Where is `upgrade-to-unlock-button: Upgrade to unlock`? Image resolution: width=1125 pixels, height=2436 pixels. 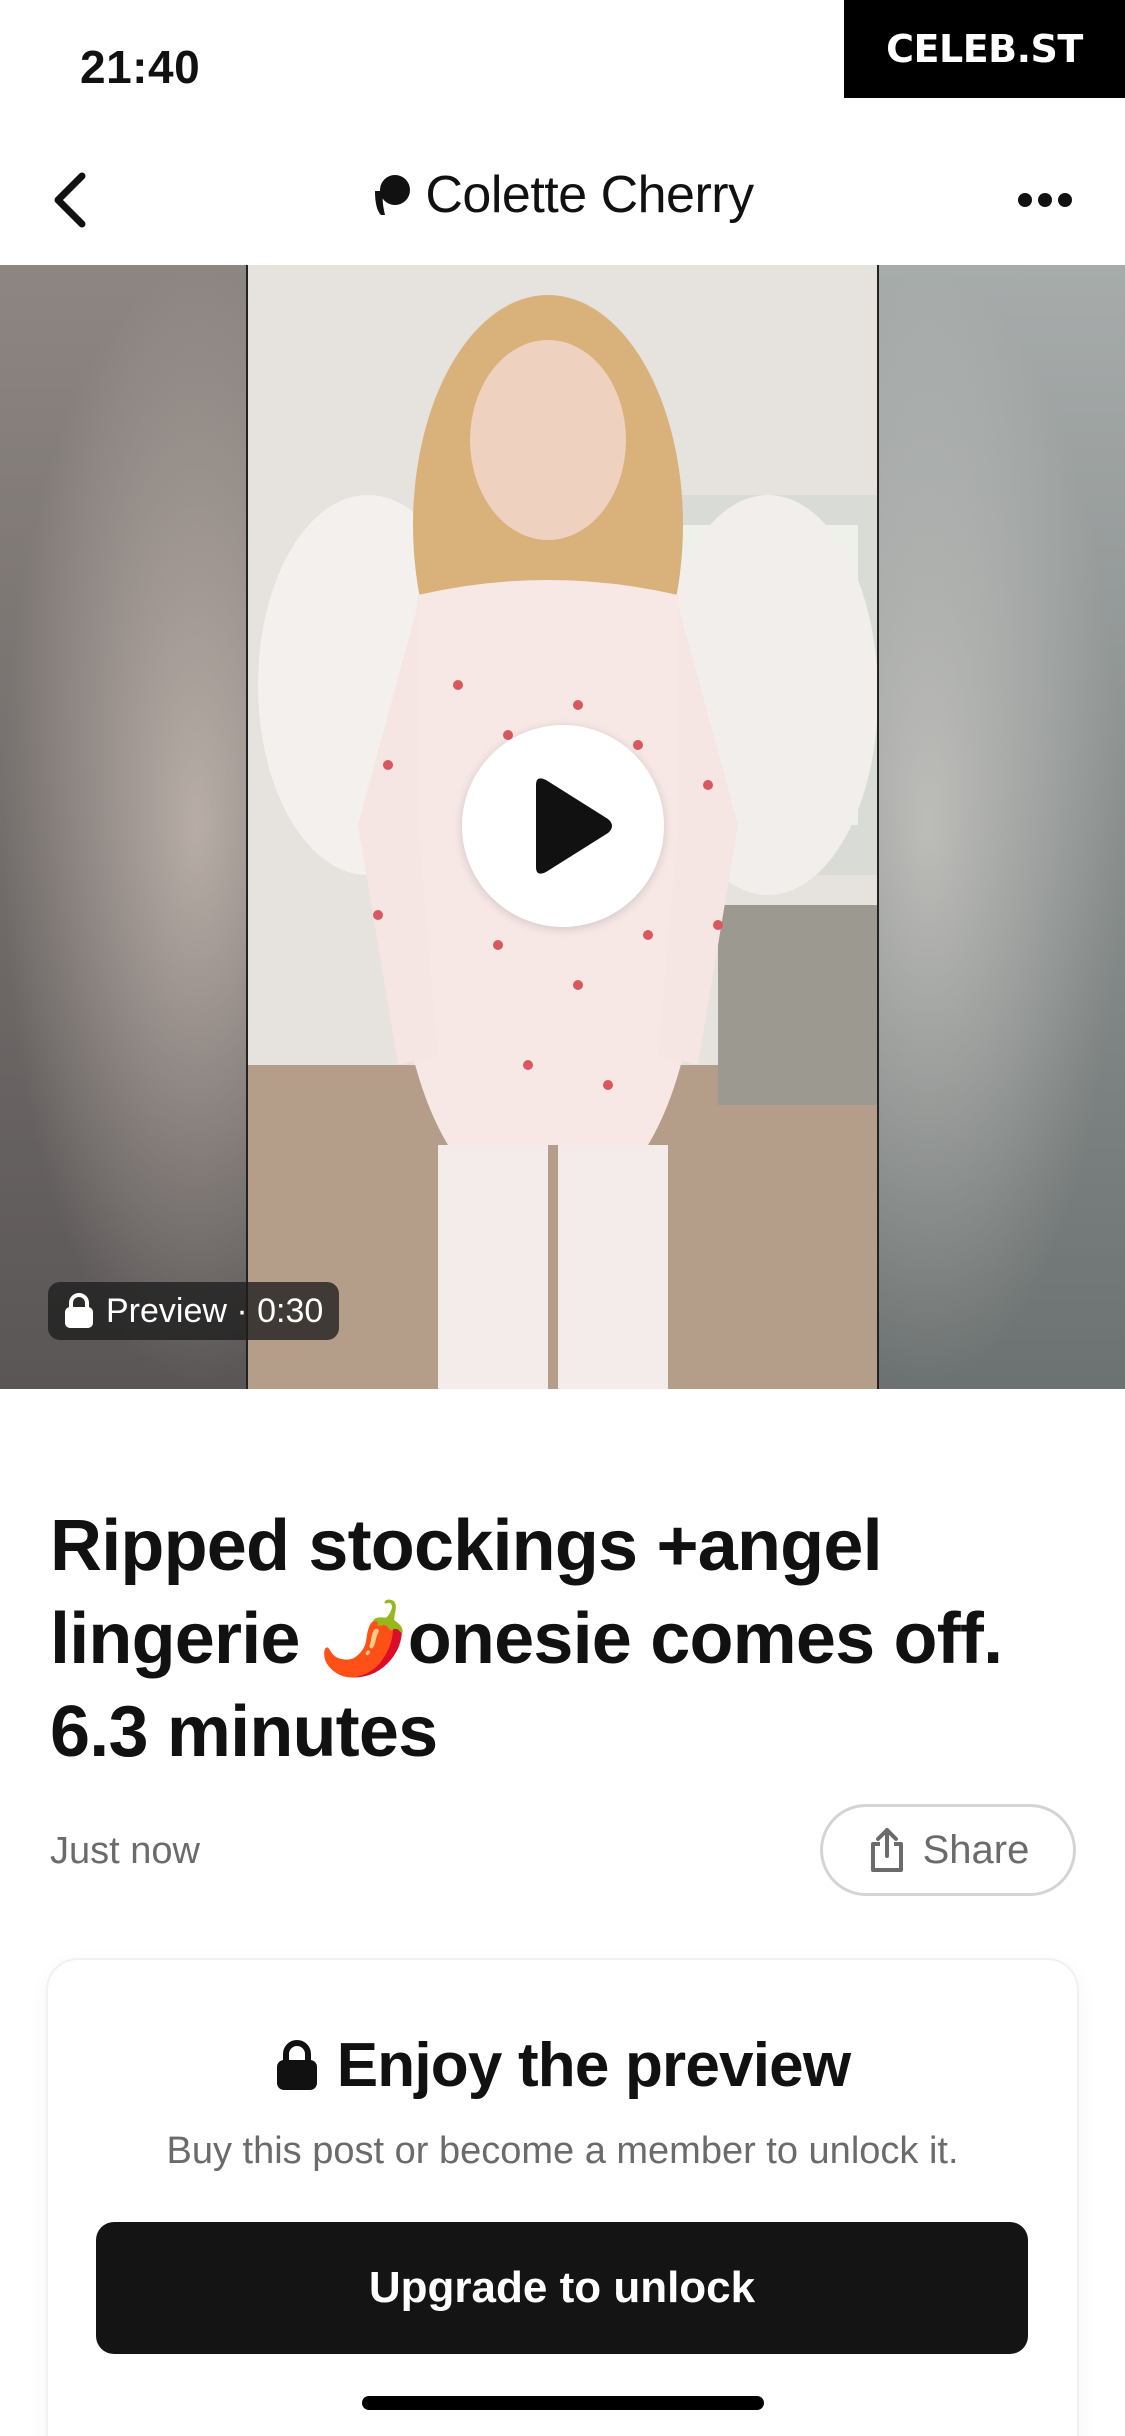
upgrade-to-unlock-button: Upgrade to unlock is located at coordinates (562, 2288).